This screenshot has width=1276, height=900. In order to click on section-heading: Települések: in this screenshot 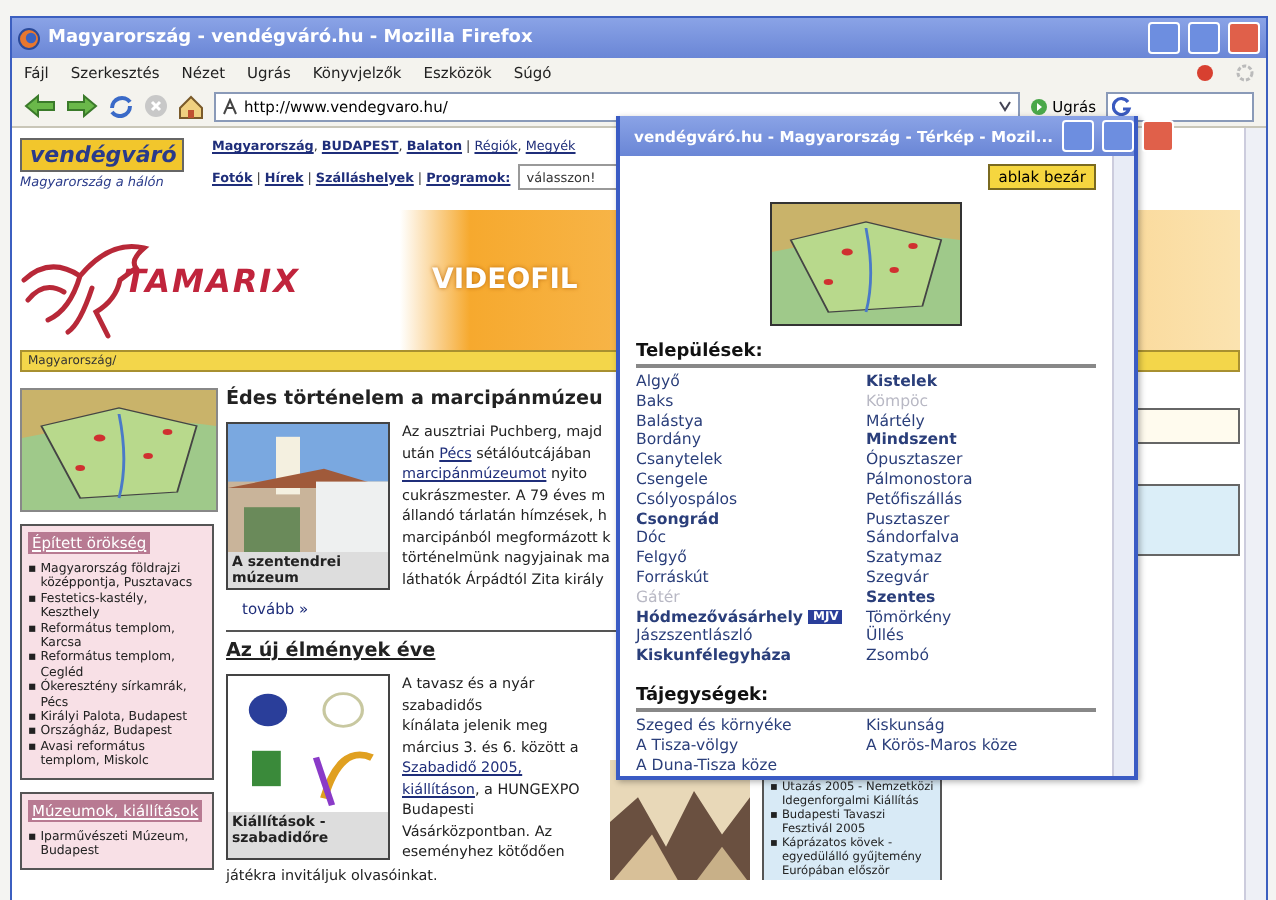, I will do `click(866, 355)`.